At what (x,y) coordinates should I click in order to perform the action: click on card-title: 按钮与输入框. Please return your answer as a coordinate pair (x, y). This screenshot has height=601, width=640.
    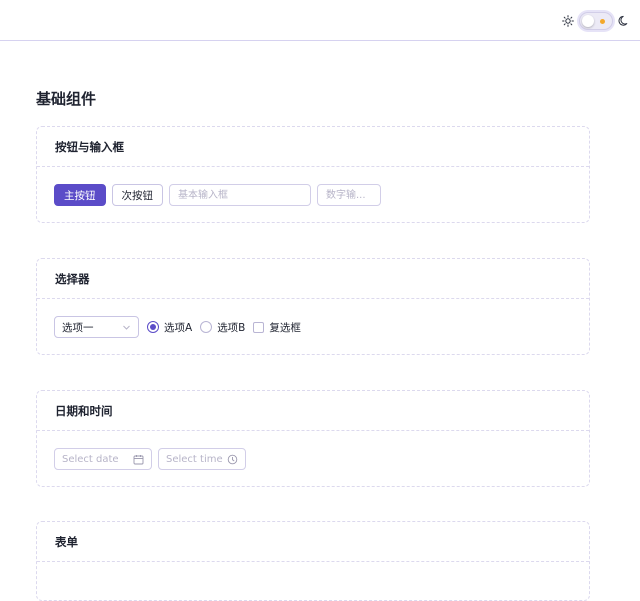
    Looking at the image, I should click on (313, 147).